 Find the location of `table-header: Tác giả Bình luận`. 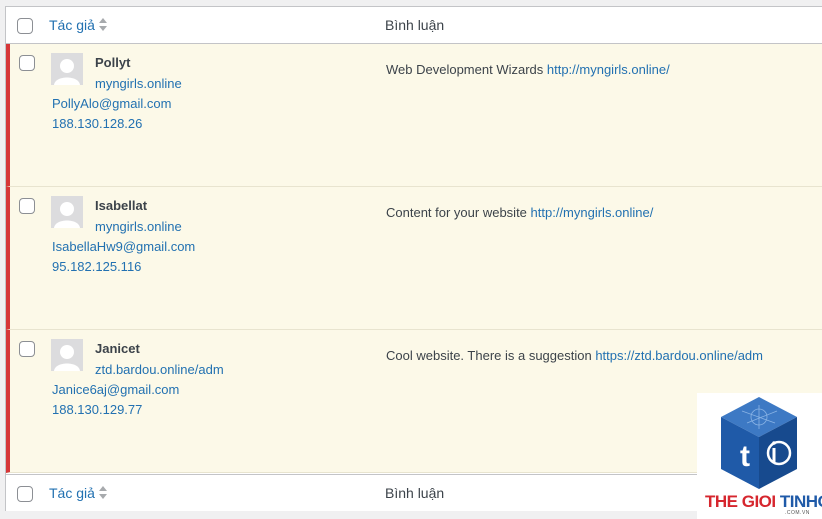

table-header: Tác giả Bình luận is located at coordinates (414, 25).